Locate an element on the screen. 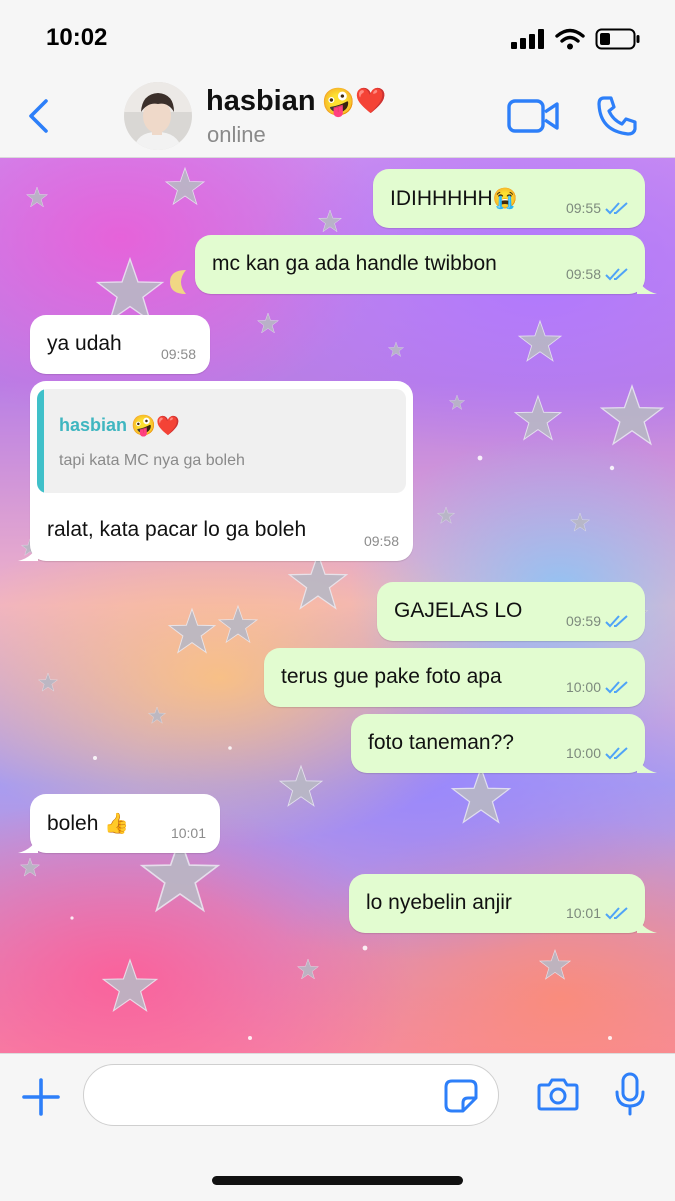 The width and height of the screenshot is (675, 1201). status-bar: 10:02 is located at coordinates (337, 37).